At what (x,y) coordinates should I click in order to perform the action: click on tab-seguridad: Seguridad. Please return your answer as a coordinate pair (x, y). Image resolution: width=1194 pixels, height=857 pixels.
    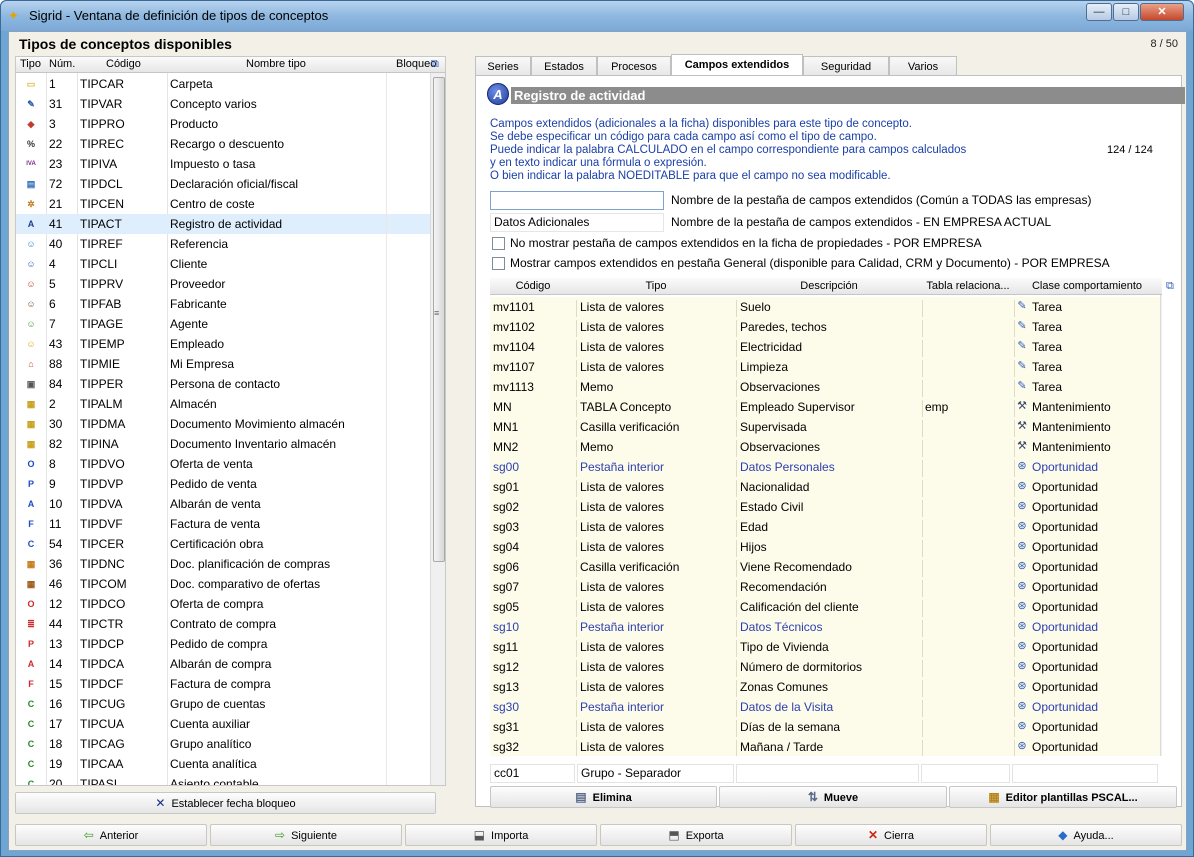
    Looking at the image, I should click on (846, 66).